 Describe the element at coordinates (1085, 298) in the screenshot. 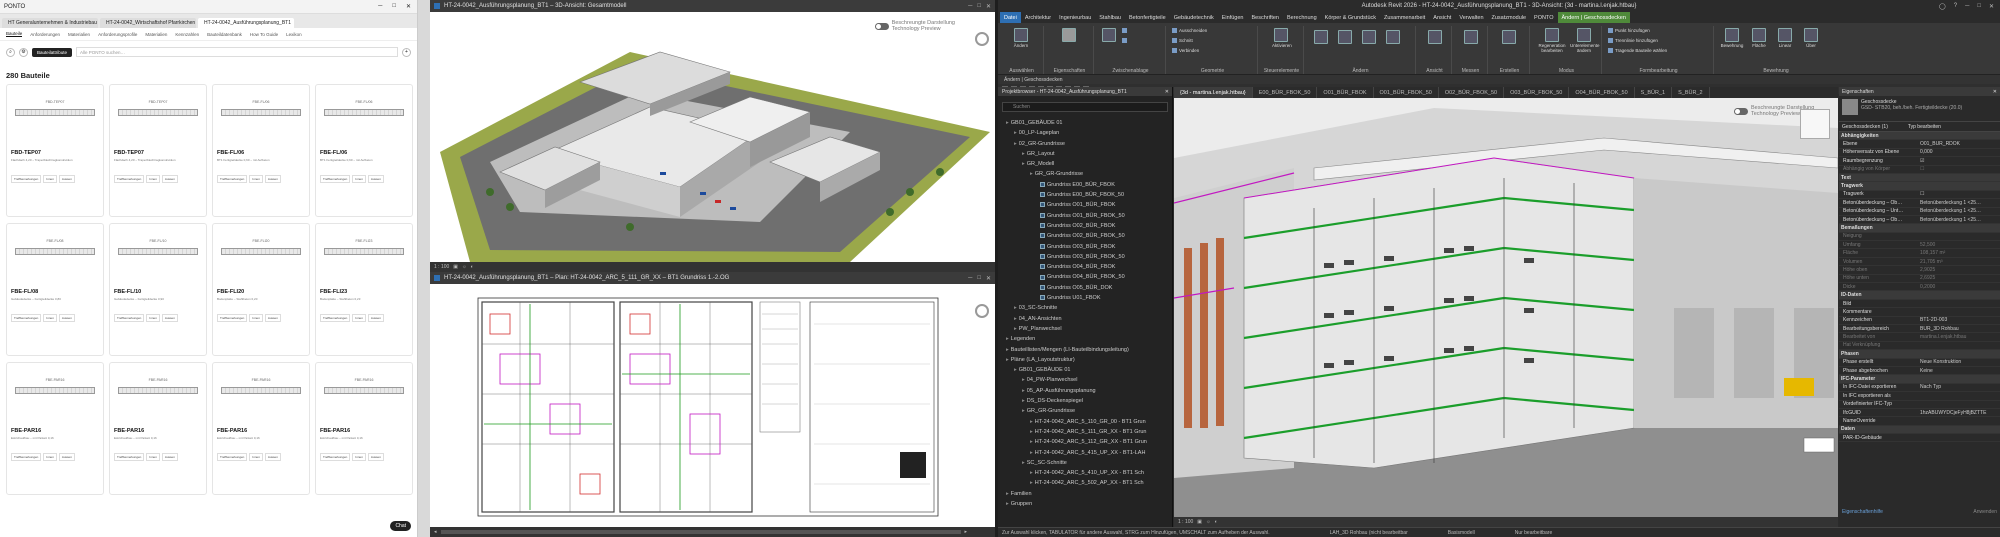

I see `browser-tree-item: Grundriss U01_FBOK` at that location.